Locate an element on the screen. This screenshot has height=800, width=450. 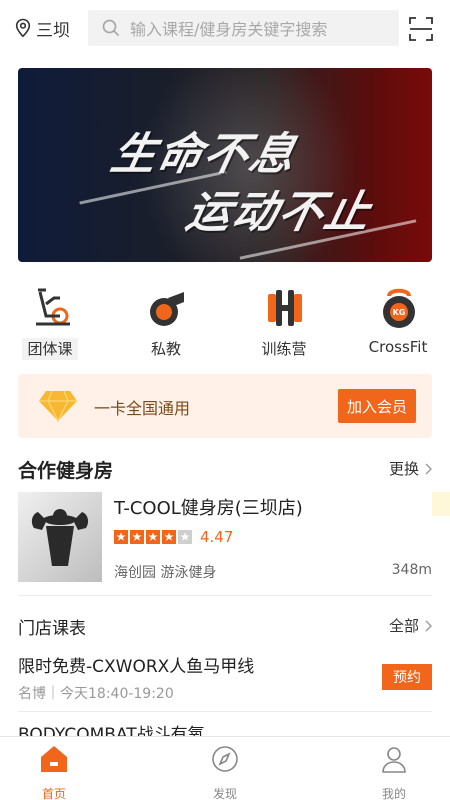
change-gym-link: 更换 is located at coordinates (410, 468).